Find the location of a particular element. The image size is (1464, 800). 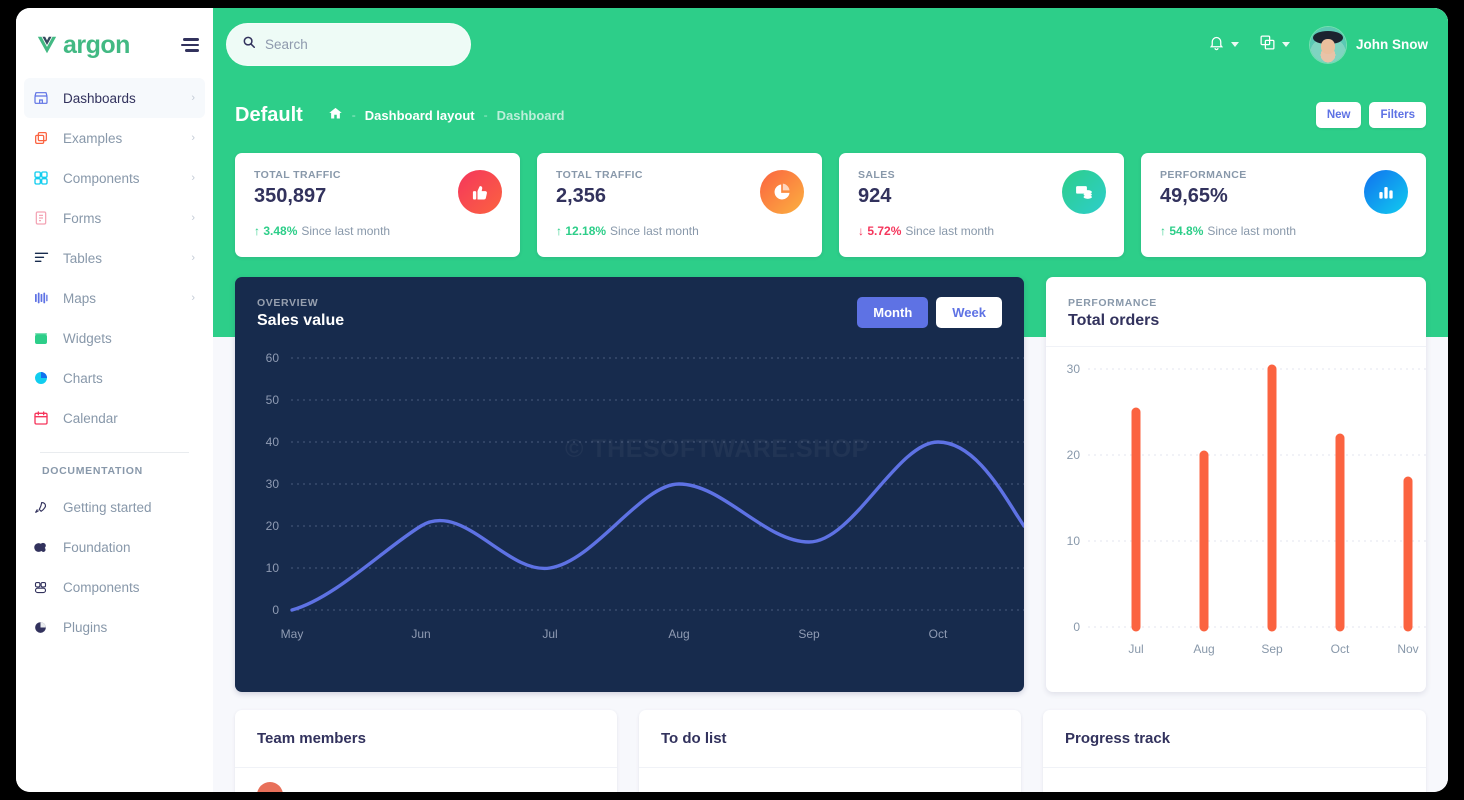

card-title: To do list is located at coordinates (830, 739).